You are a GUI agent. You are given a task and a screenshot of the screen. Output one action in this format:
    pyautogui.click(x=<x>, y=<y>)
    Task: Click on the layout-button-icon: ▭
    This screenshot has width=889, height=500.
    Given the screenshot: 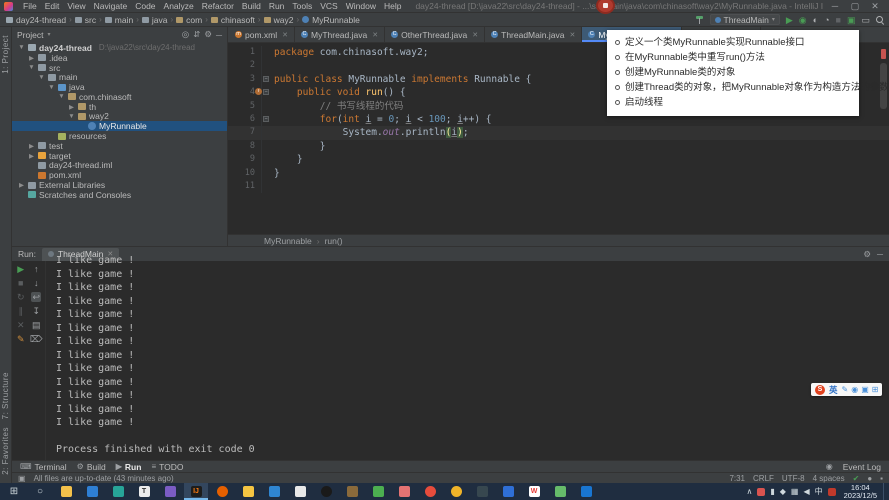 What is the action you would take?
    pyautogui.click(x=865, y=20)
    